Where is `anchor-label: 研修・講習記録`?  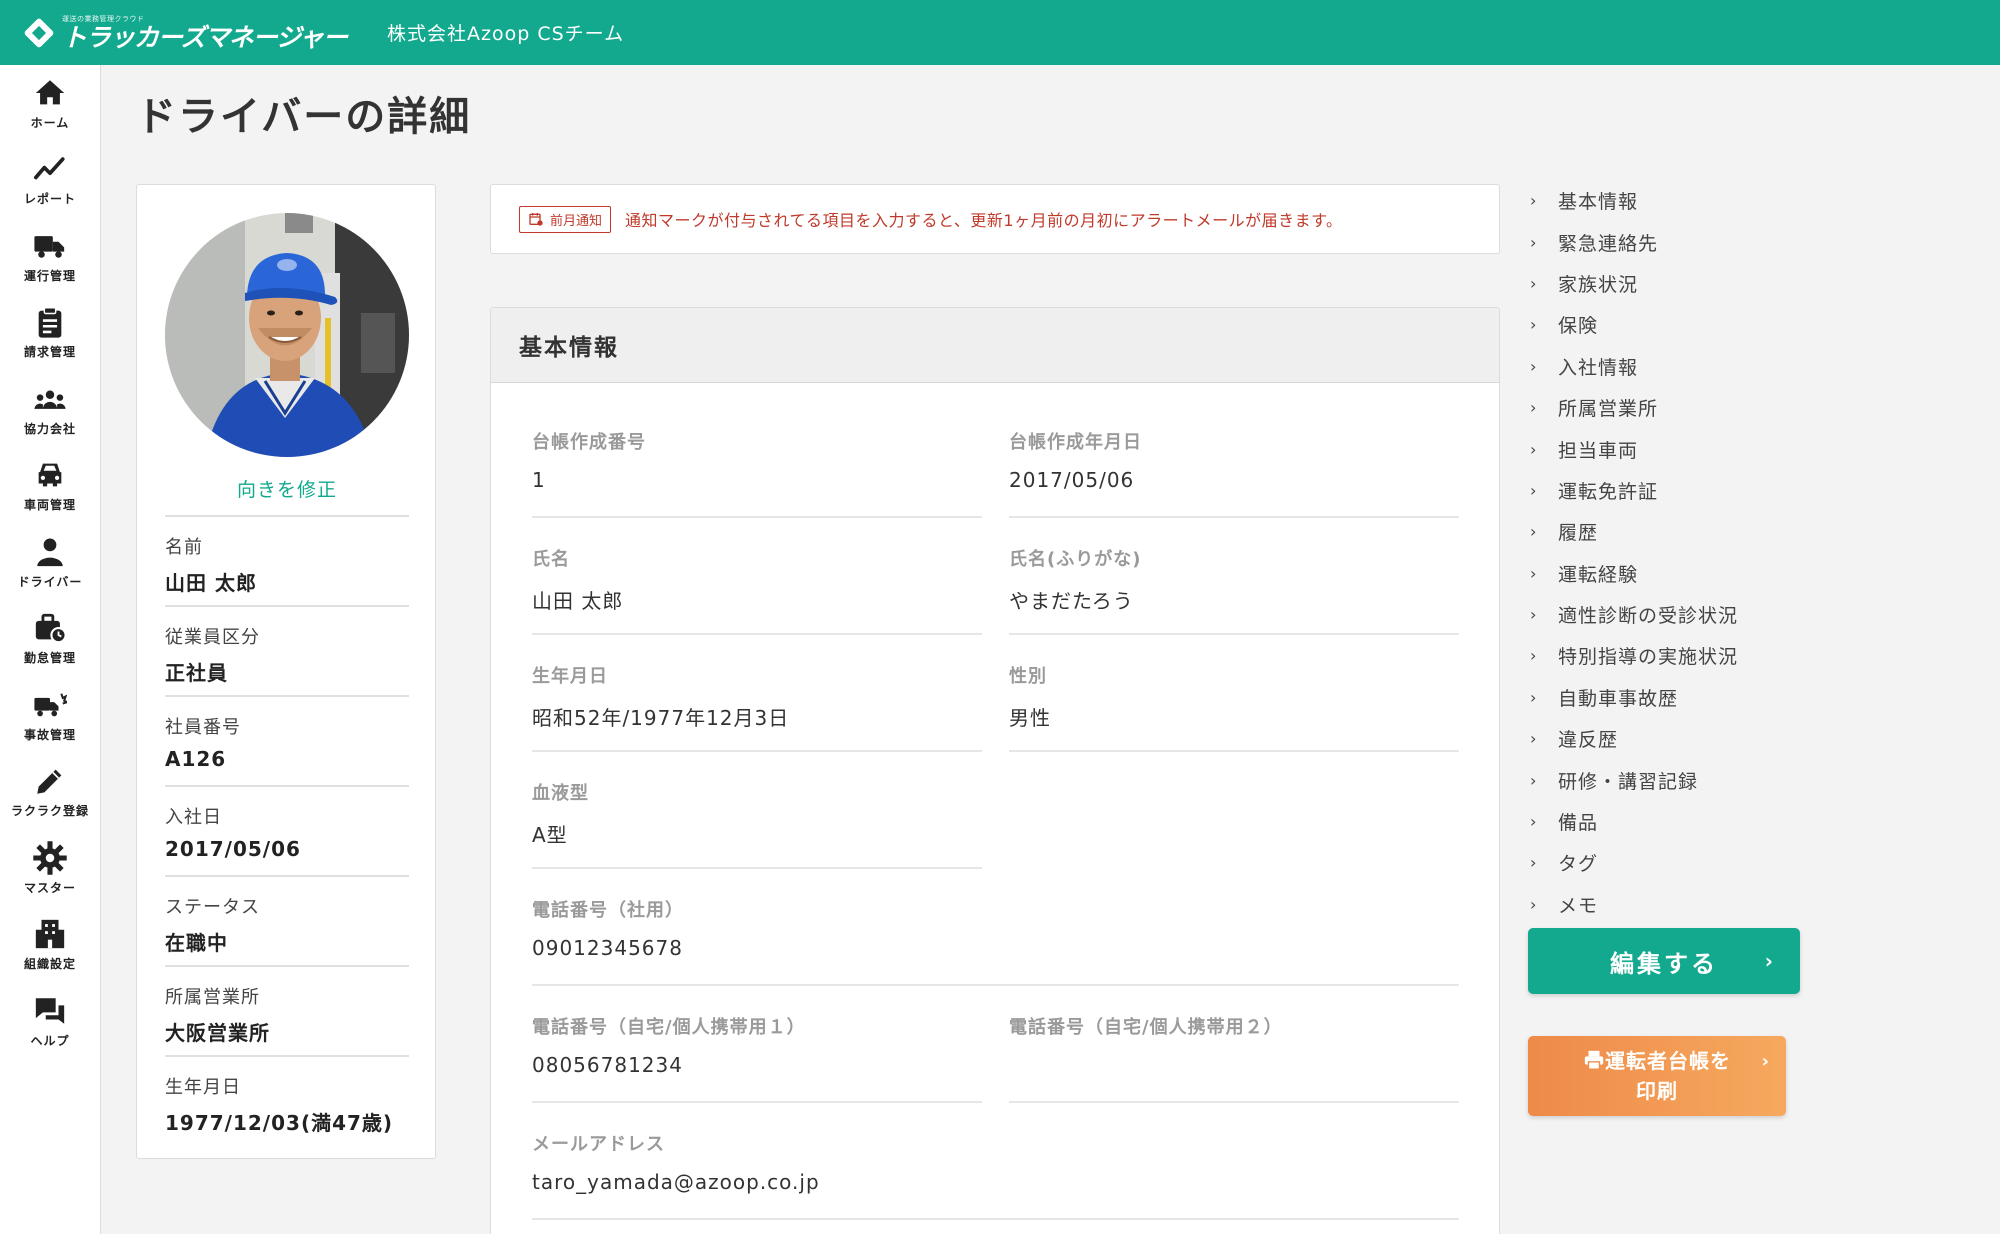
anchor-label: 研修・講習記録 is located at coordinates (1628, 781).